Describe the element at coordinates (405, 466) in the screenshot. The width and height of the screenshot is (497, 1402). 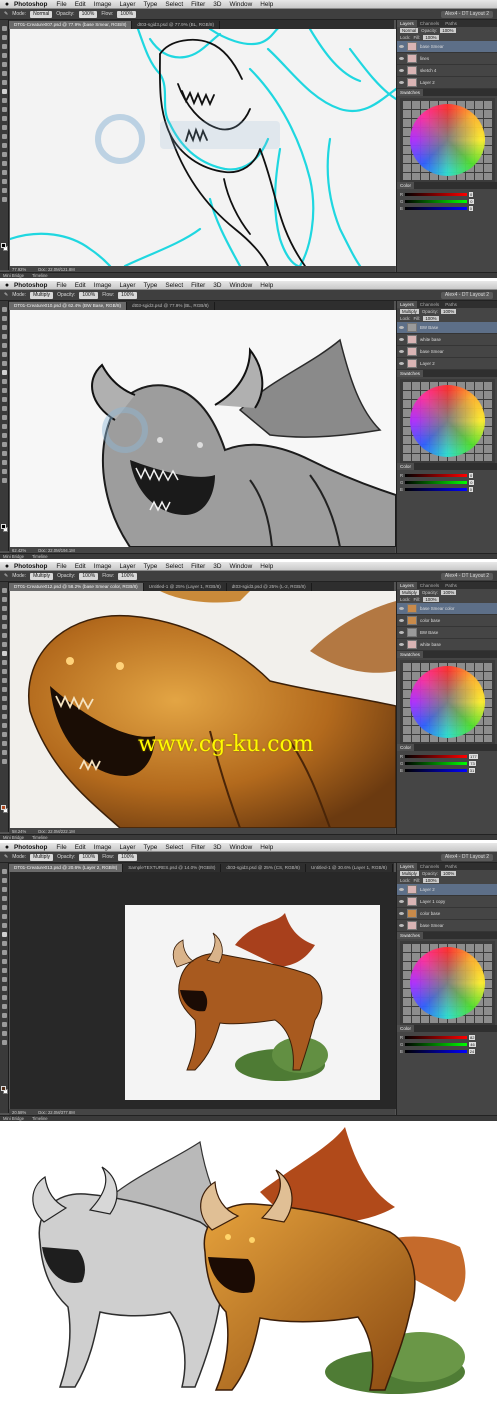
I see `tab-color: Color` at that location.